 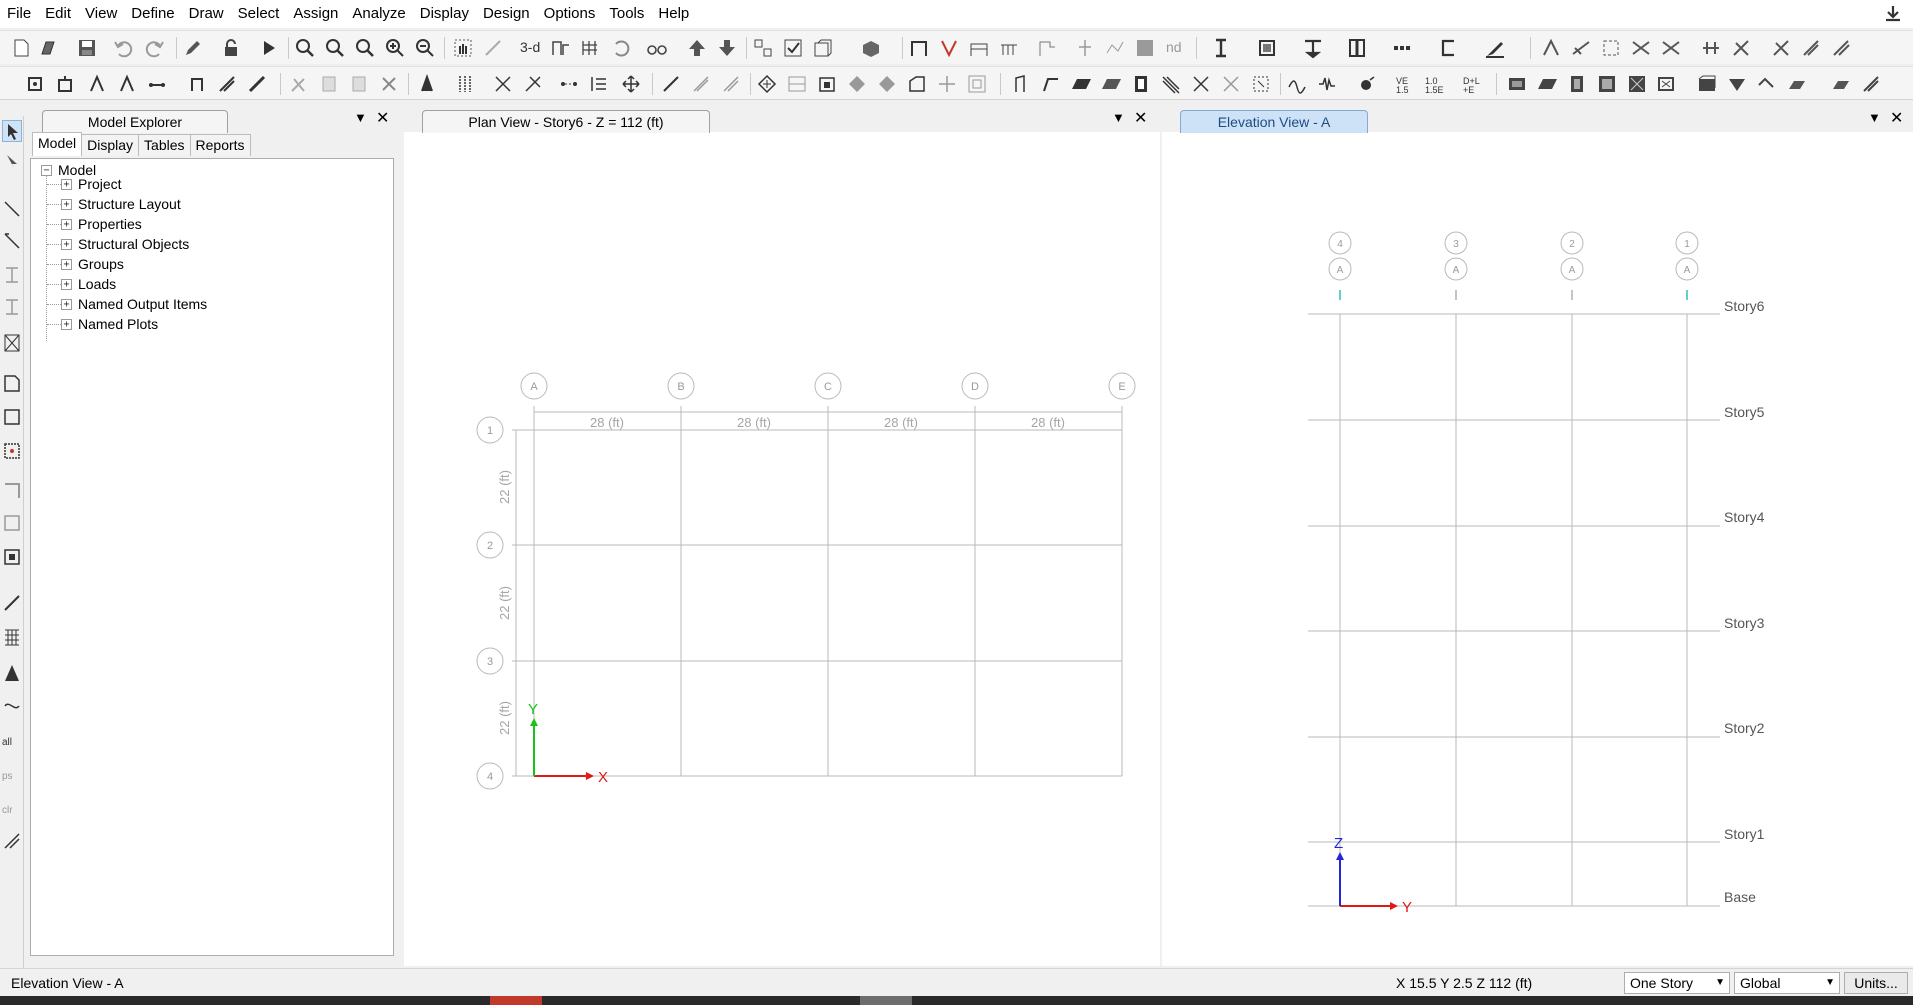 What do you see at coordinates (1021, 84) in the screenshot?
I see `draw-grid-icon` at bounding box center [1021, 84].